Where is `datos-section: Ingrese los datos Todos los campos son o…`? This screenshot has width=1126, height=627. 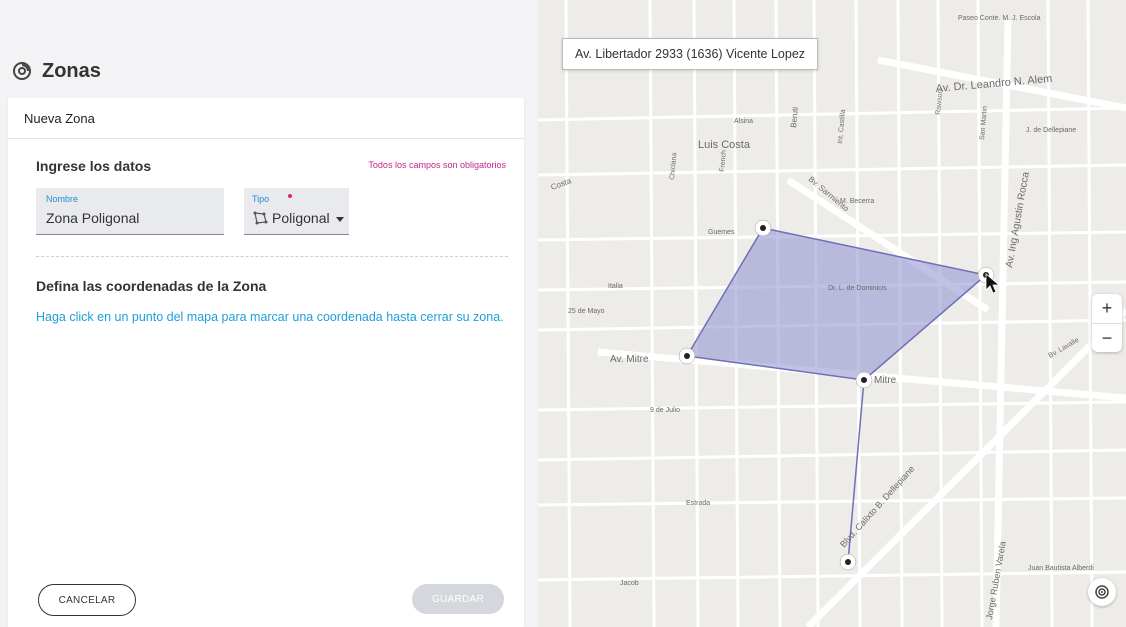
datos-section: Ingrese los datos Todos los campos son o… is located at coordinates (272, 196).